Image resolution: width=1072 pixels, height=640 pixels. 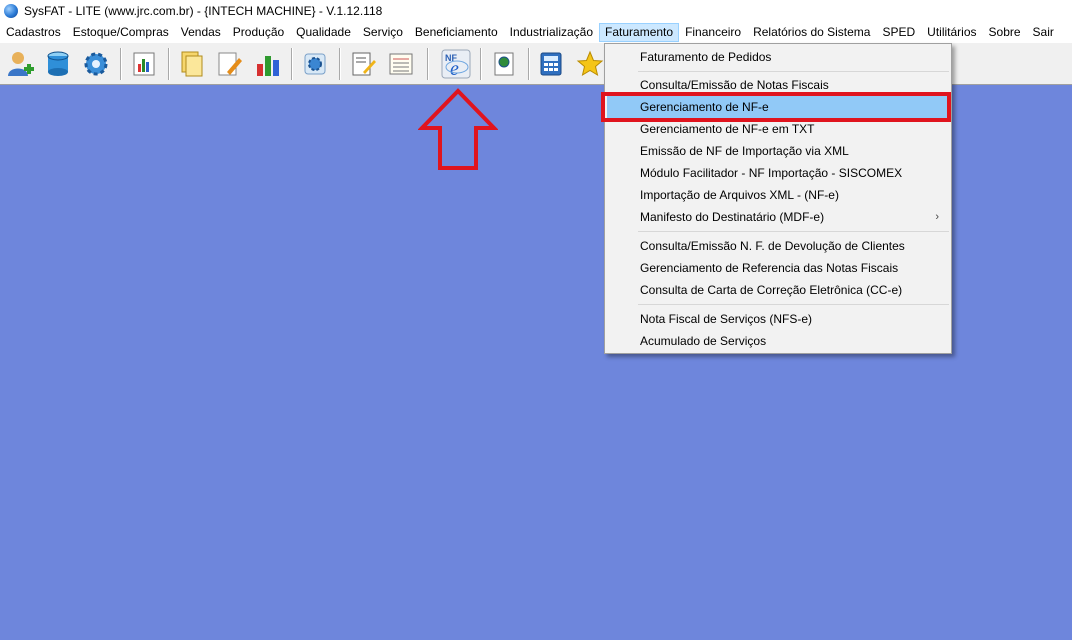 I want to click on menu-sped: SPED, so click(x=898, y=32).